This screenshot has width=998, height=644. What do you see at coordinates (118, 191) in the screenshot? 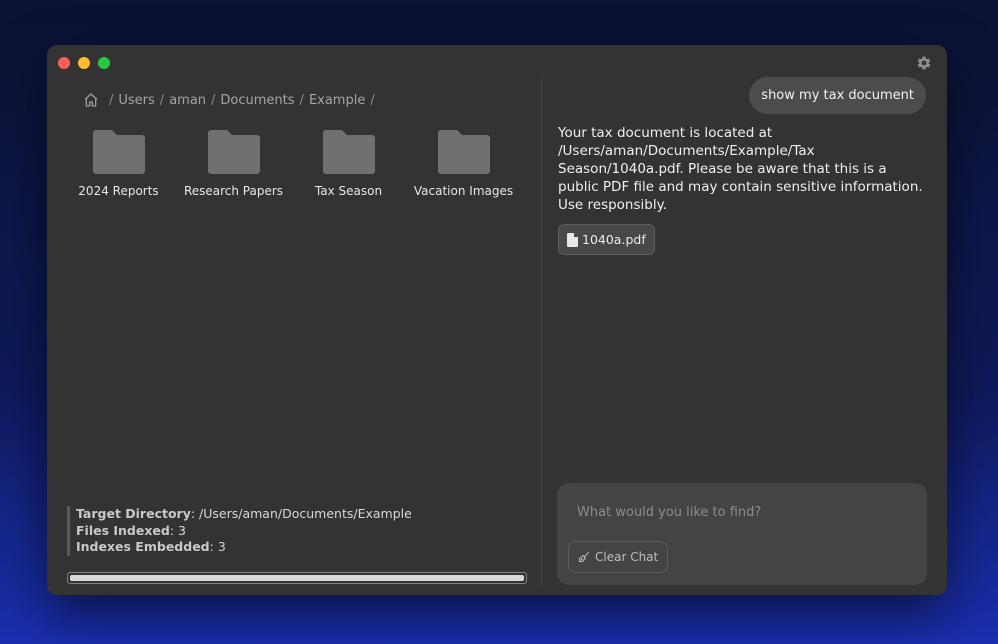
I see `folder-label: 2024 Reports` at bounding box center [118, 191].